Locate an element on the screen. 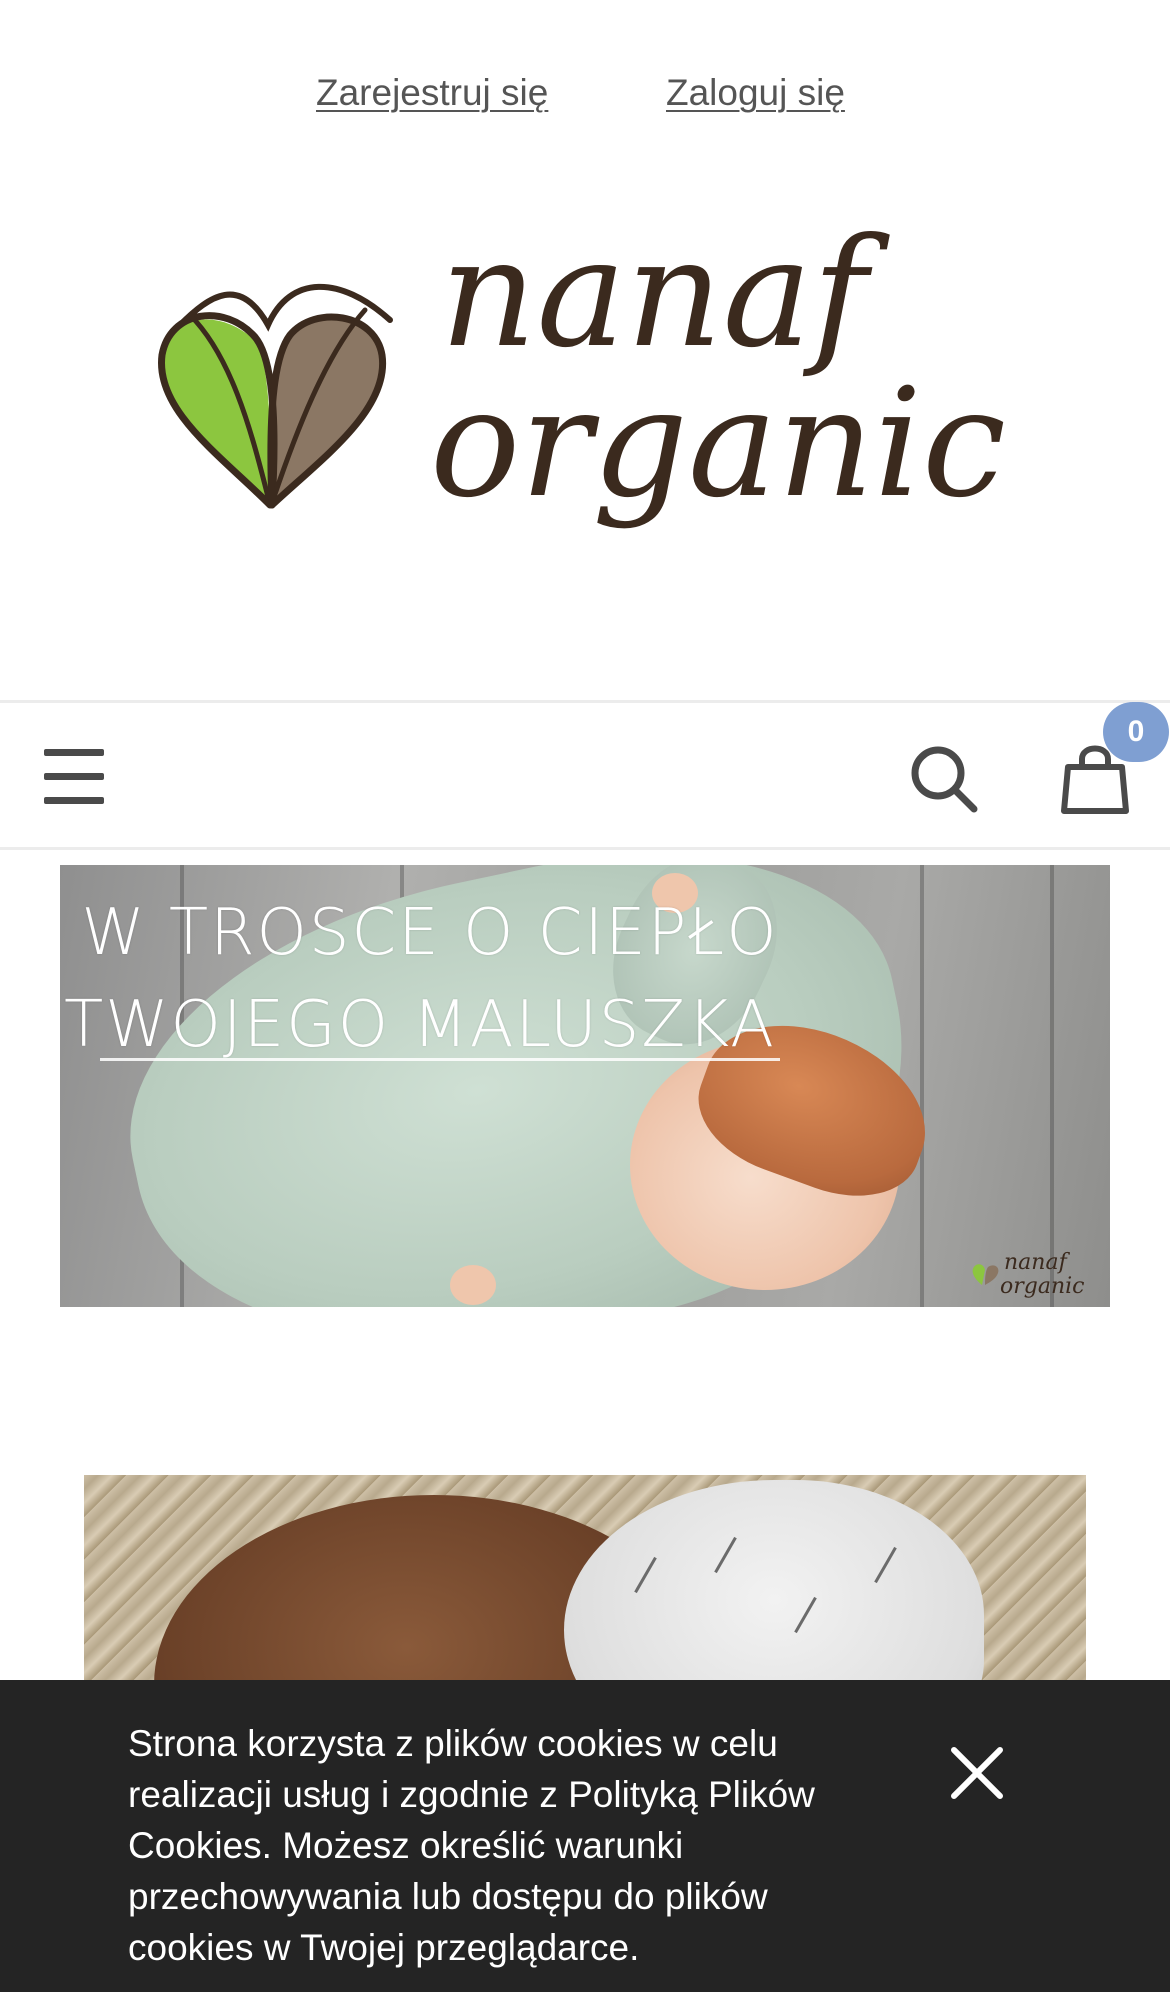 The image size is (1170, 1992). cart-count-badge: 0 is located at coordinates (1136, 732).